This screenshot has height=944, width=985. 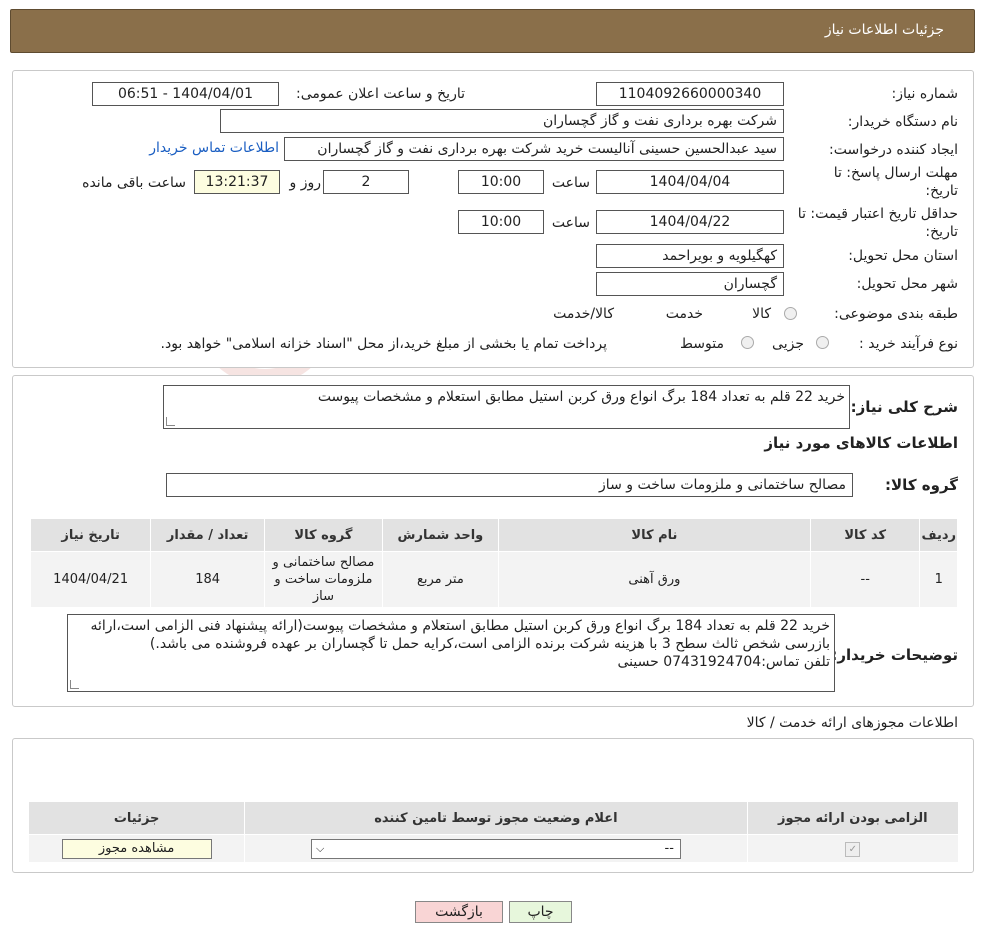 What do you see at coordinates (540, 912) in the screenshot?
I see `print-button: چاپ` at bounding box center [540, 912].